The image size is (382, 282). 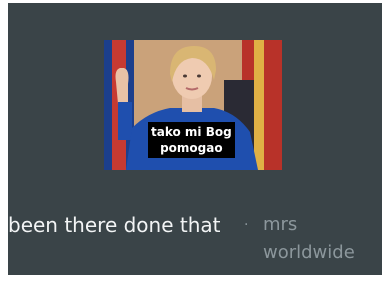 I want to click on image-caption-line-1: tako mi Bog, so click(x=191, y=132).